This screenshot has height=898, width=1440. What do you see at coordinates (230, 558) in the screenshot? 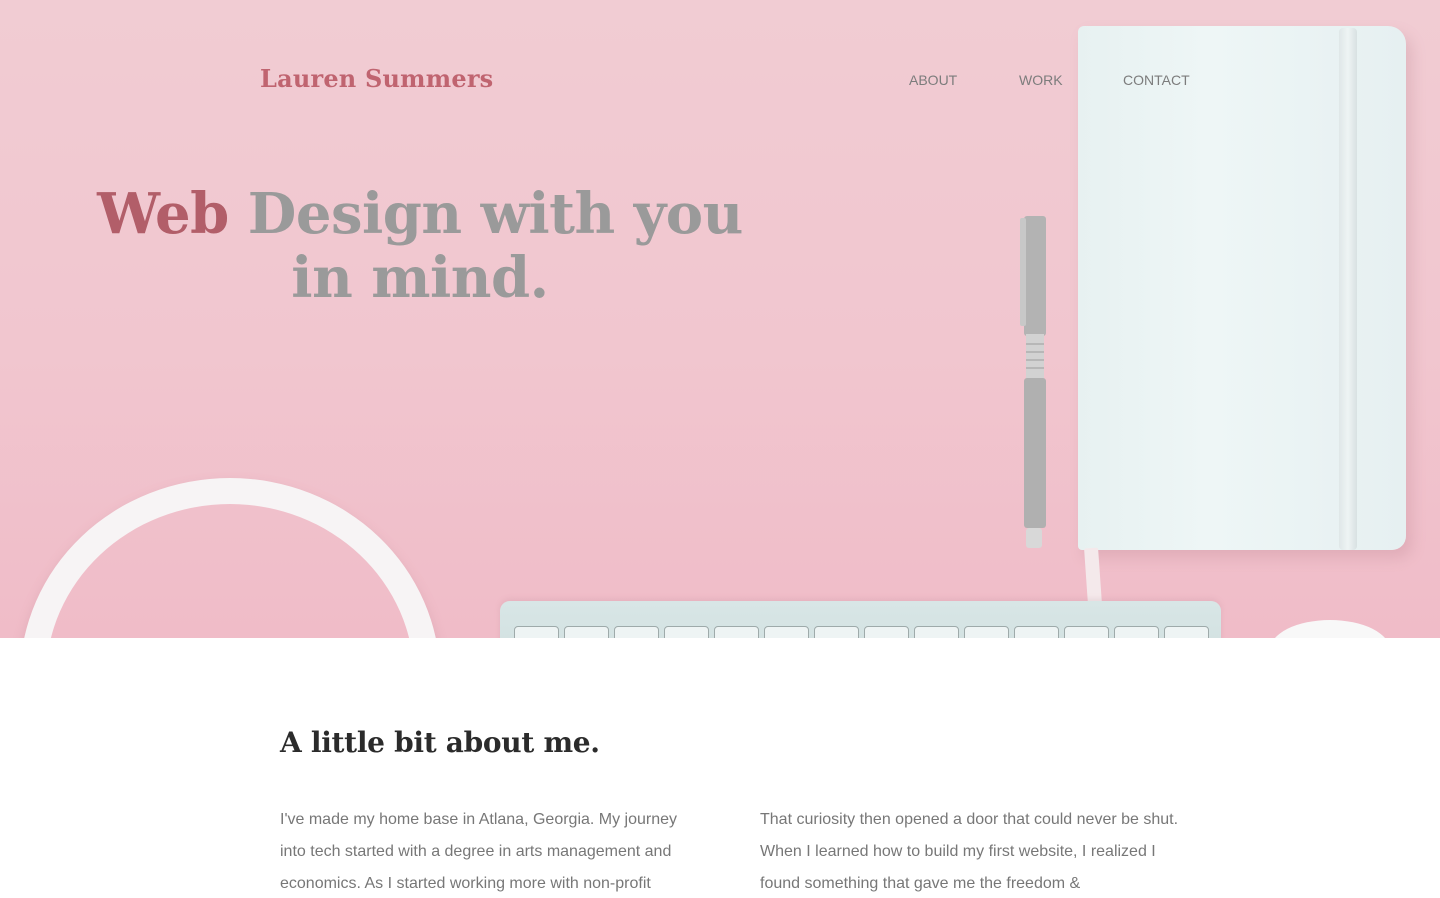
I see `headphones-image` at bounding box center [230, 558].